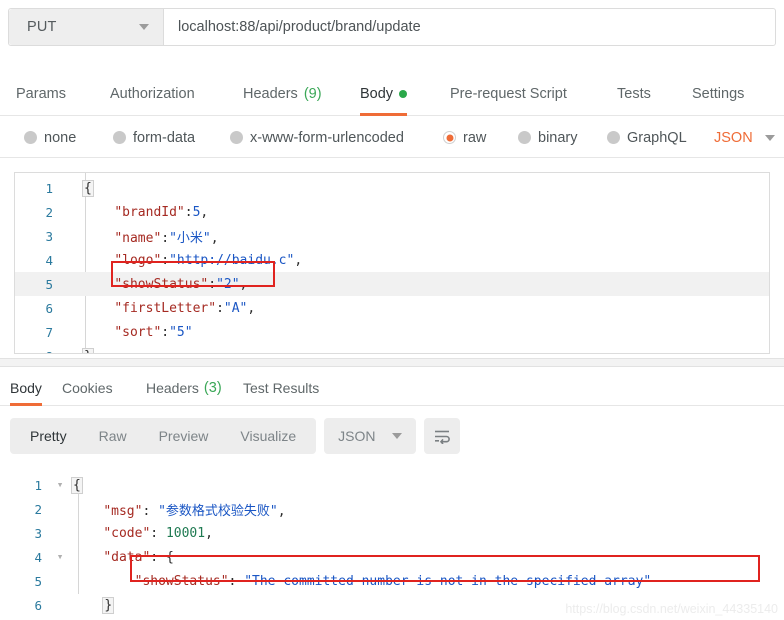 The image size is (784, 620). Describe the element at coordinates (396, 436) in the screenshot. I see `chevron-down-icon` at that location.